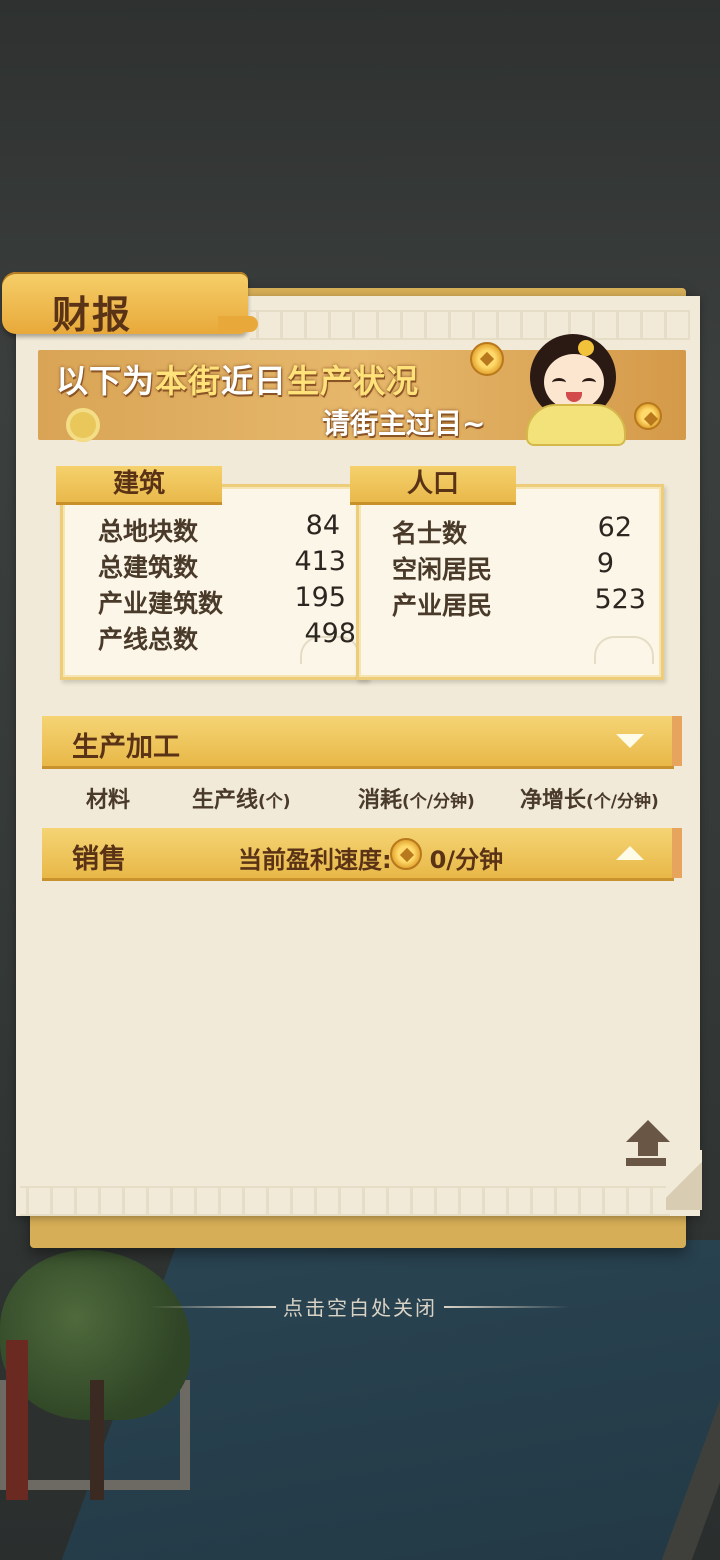 This screenshot has width=720, height=1560. I want to click on stat-label: 产业建筑数, so click(161, 603).